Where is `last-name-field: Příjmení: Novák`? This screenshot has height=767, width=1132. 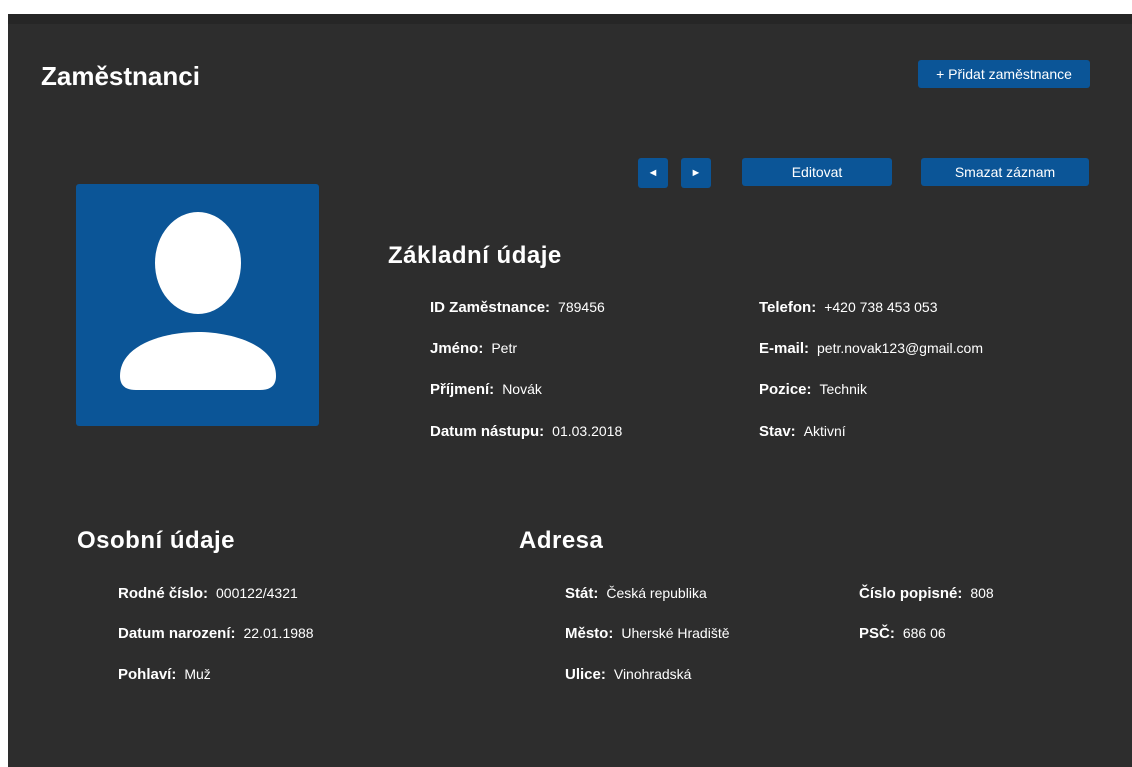 last-name-field: Příjmení: Novák is located at coordinates (486, 389).